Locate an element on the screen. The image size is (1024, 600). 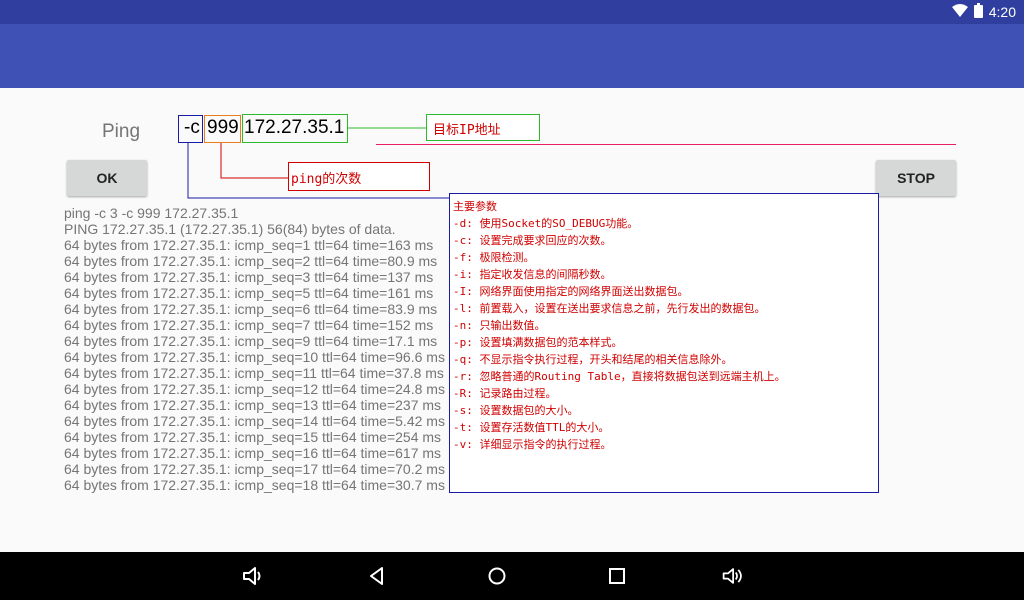
params-line: -i: 指定收发信息的间隔秒数。 is located at coordinates (532, 274).